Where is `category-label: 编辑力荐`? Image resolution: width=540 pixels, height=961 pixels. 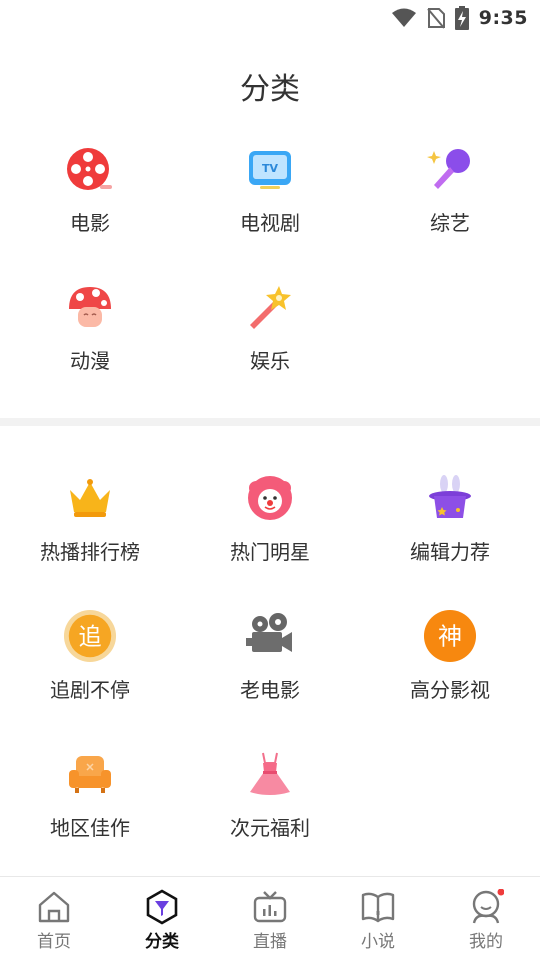 category-label: 编辑力荐 is located at coordinates (450, 552).